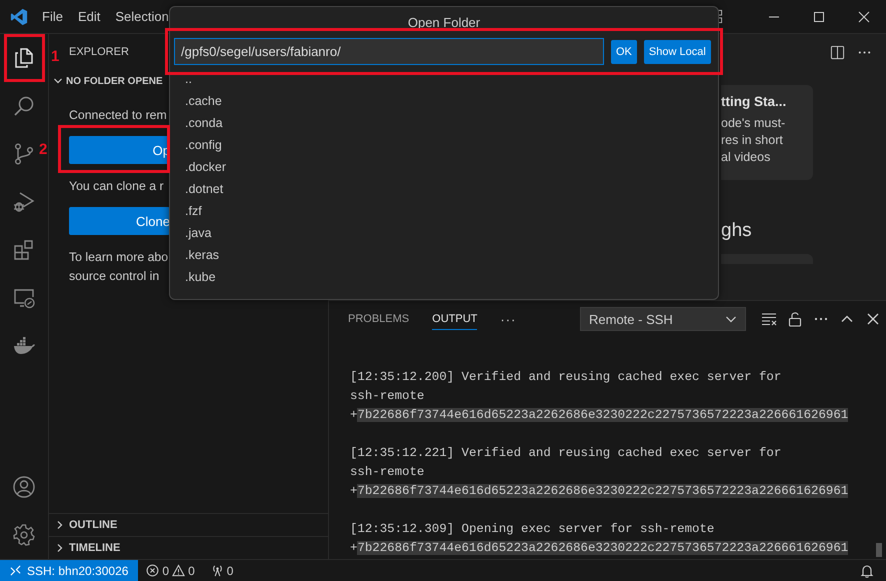 This screenshot has height=581, width=886. Describe the element at coordinates (99, 52) in the screenshot. I see `sidebar-title: EXPLORER` at that location.